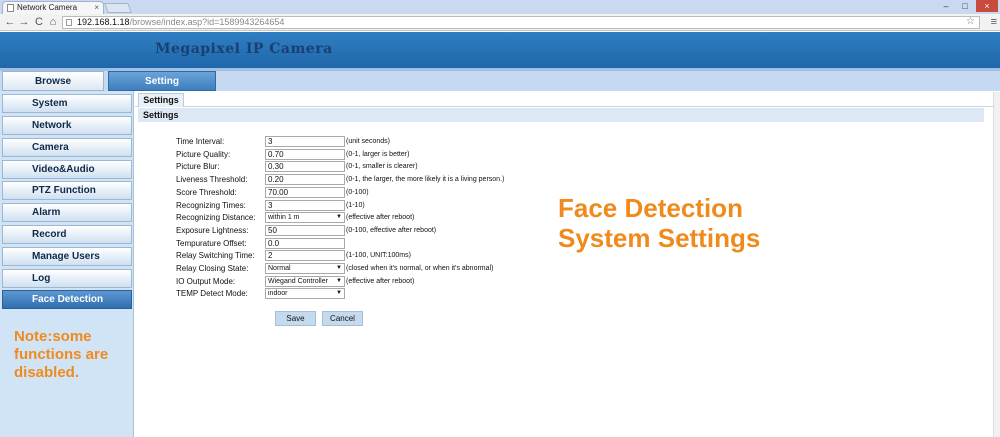 The image size is (1000, 437). Describe the element at coordinates (47, 7) in the screenshot. I see `browser-tab-title: Network Camera` at that location.